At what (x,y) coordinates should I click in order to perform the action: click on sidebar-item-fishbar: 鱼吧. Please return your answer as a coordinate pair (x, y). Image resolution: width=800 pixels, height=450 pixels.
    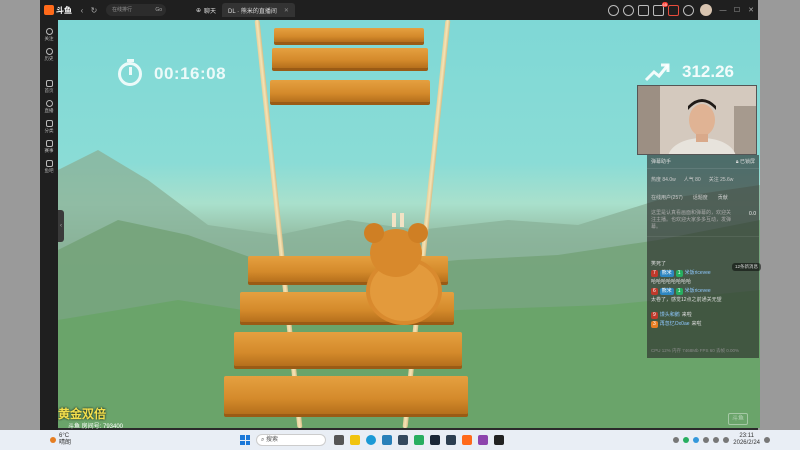
    Looking at the image, I should click on (49, 167).